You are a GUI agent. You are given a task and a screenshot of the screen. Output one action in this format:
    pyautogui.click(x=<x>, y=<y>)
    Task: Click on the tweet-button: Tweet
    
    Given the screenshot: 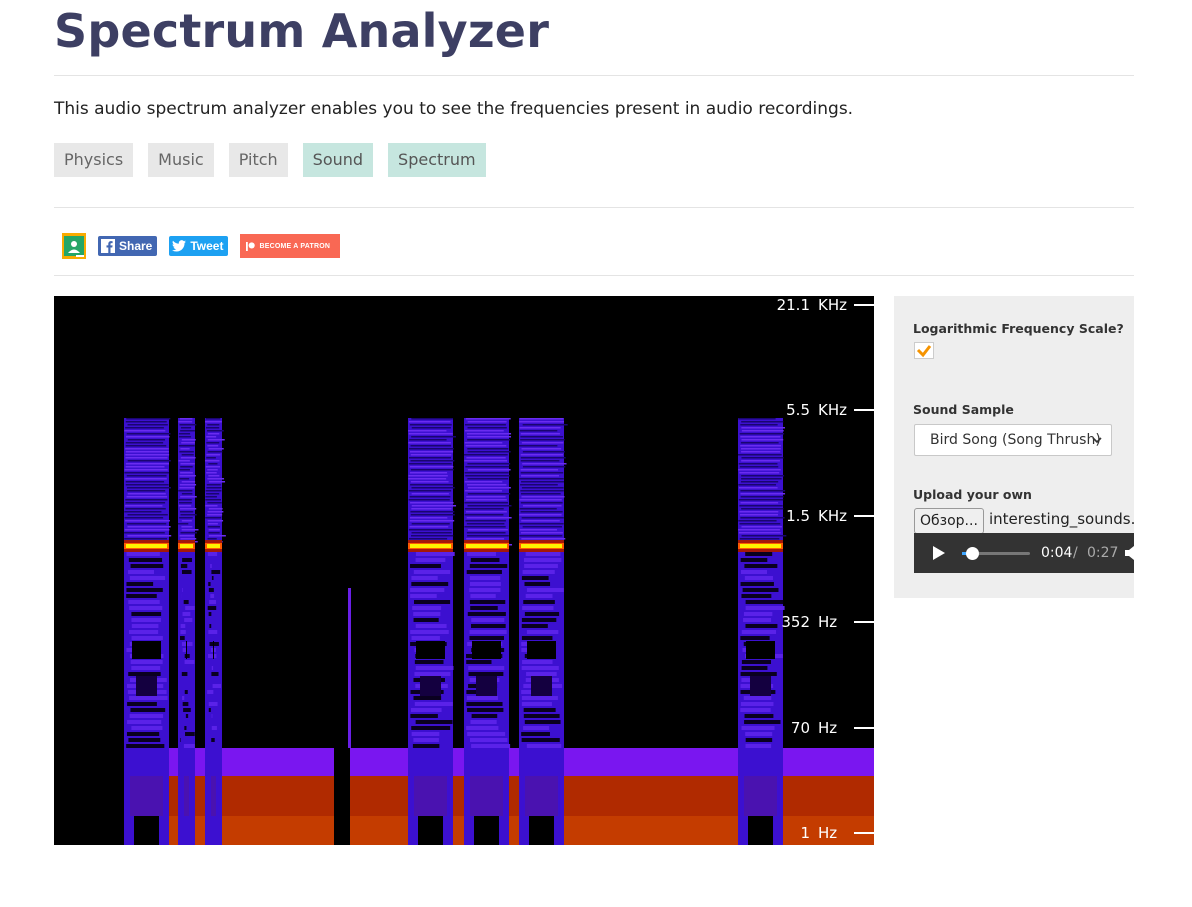 What is the action you would take?
    pyautogui.click(x=199, y=246)
    